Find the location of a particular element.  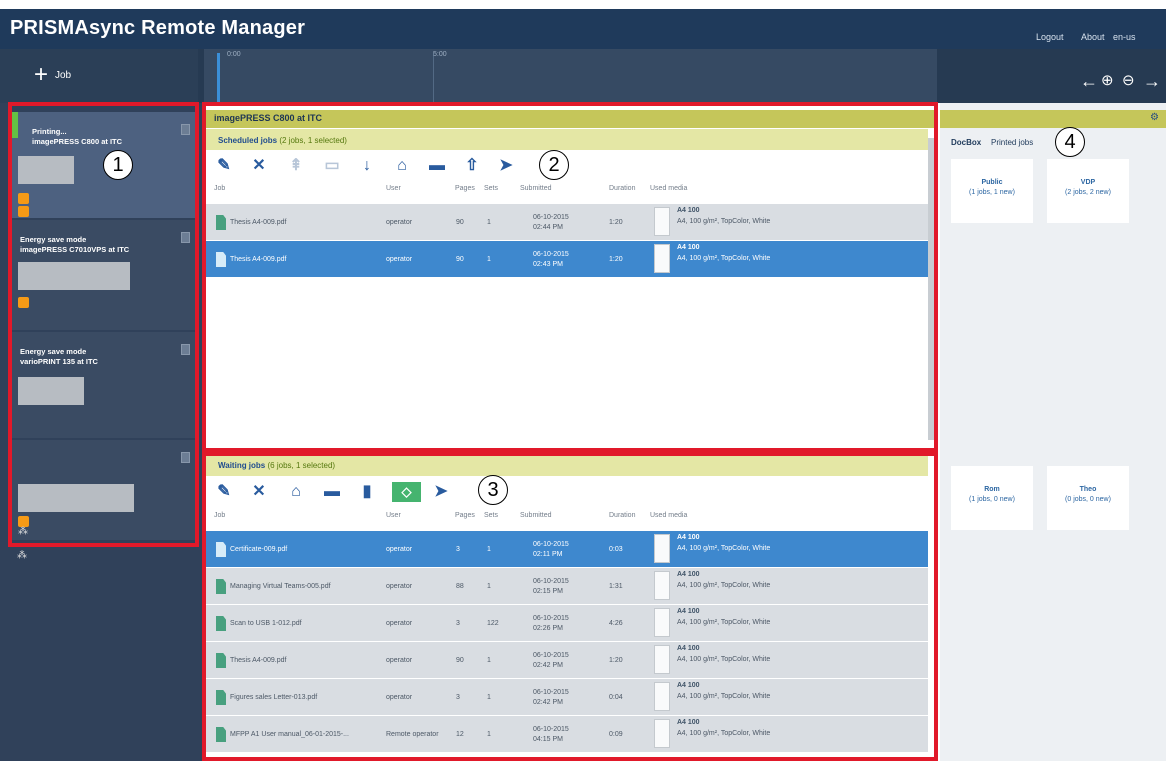

timeline-label-start: 0:00 is located at coordinates (234, 54).